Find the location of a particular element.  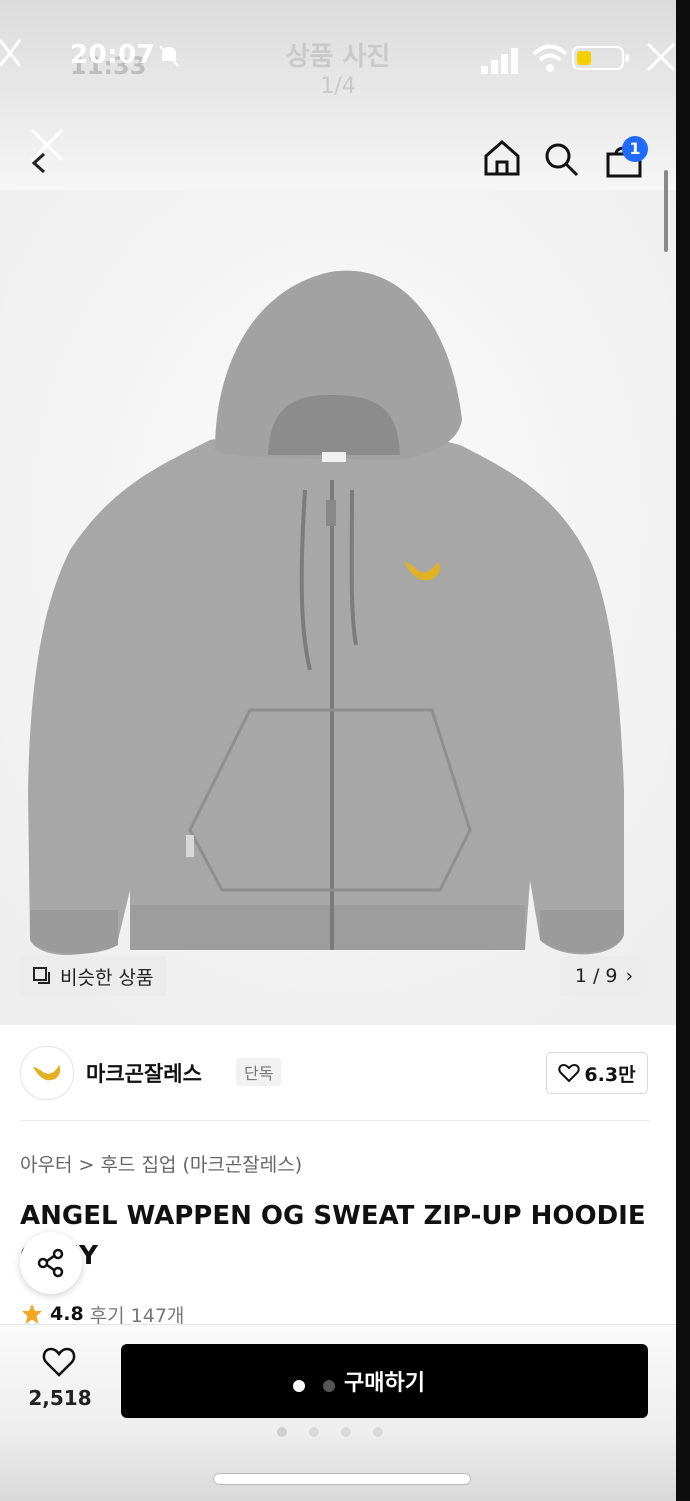

buy-button: 구매하기 is located at coordinates (384, 1381).